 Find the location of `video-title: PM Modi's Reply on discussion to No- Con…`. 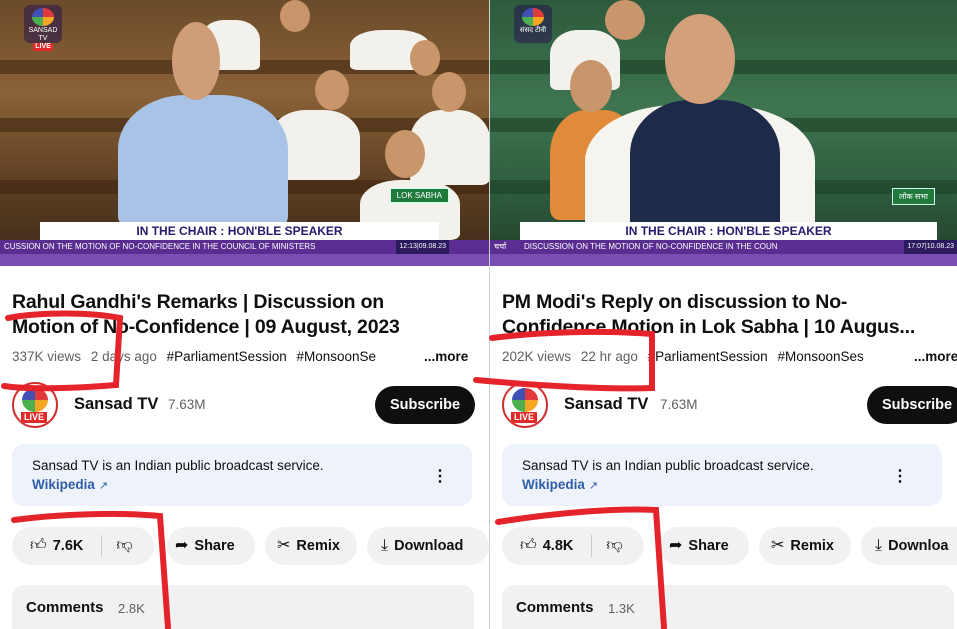

video-title: PM Modi's Reply on discussion to No- Con… is located at coordinates (729, 315).